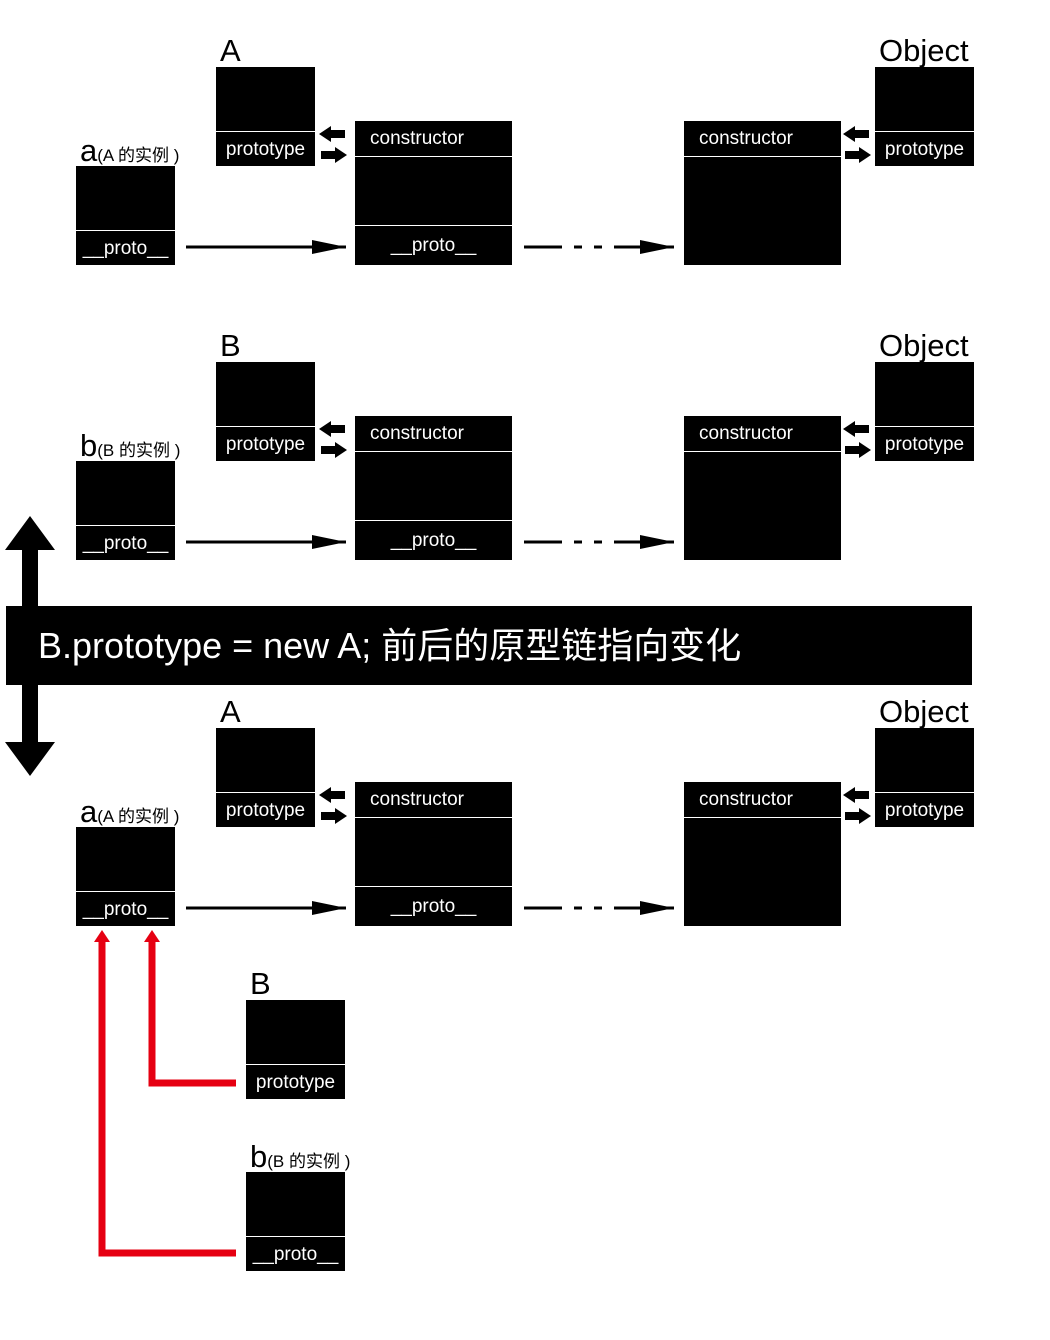 The height and width of the screenshot is (1340, 1050). What do you see at coordinates (266, 542) in the screenshot?
I see `proto-arrow-b-to-bprototype` at bounding box center [266, 542].